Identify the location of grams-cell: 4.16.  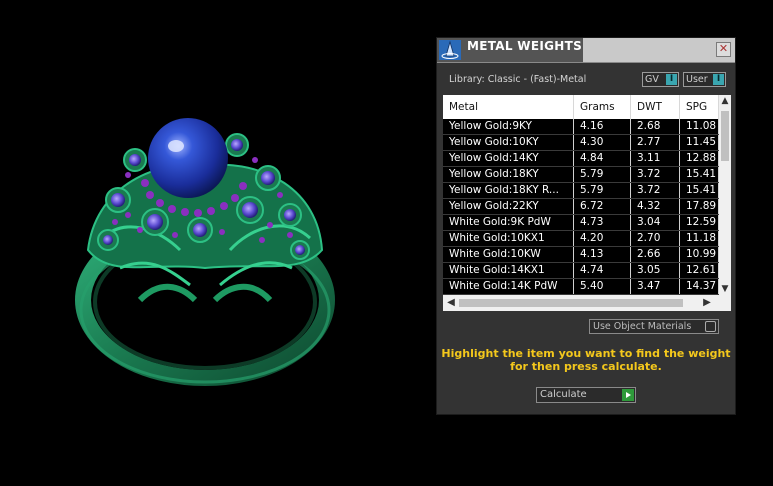
(602, 126).